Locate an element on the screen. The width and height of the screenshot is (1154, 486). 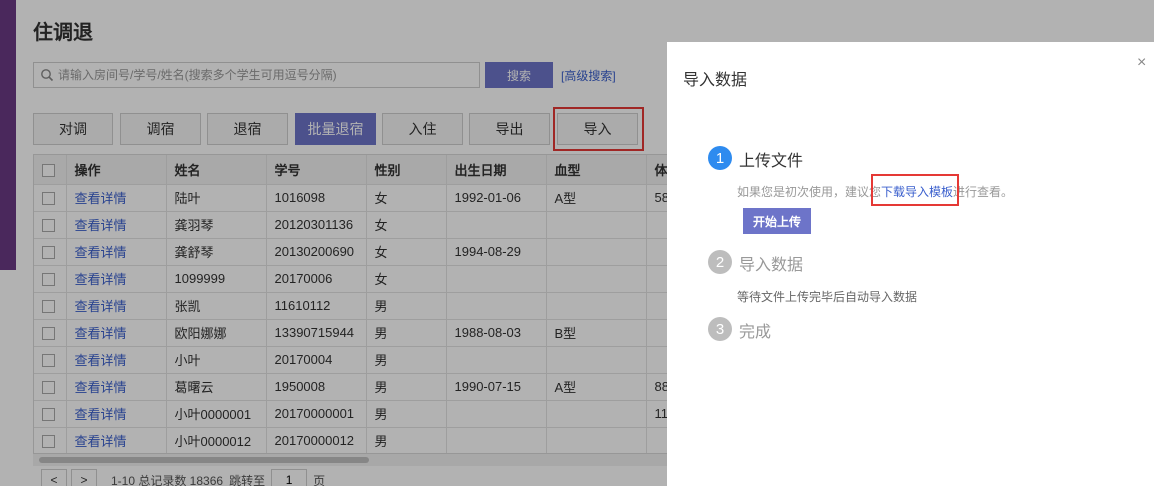
download-link-highlight is located at coordinates (915, 190).